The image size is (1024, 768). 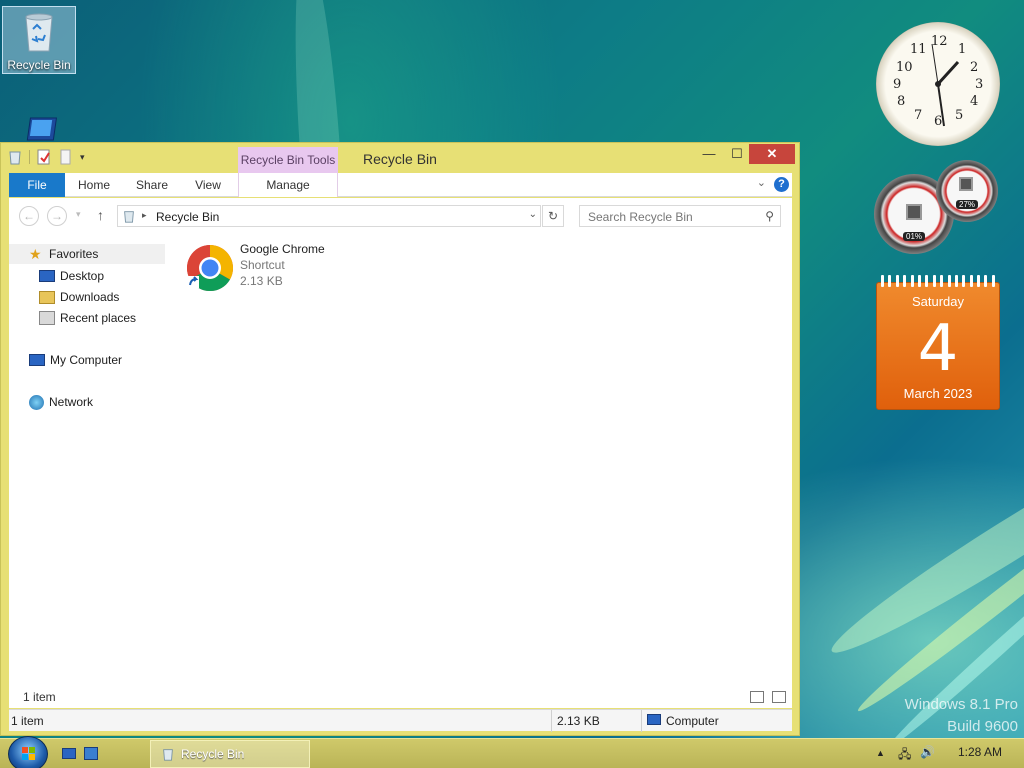 What do you see at coordinates (329, 216) in the screenshot?
I see `address-bar: ▸ Recycle Bin ⌄` at bounding box center [329, 216].